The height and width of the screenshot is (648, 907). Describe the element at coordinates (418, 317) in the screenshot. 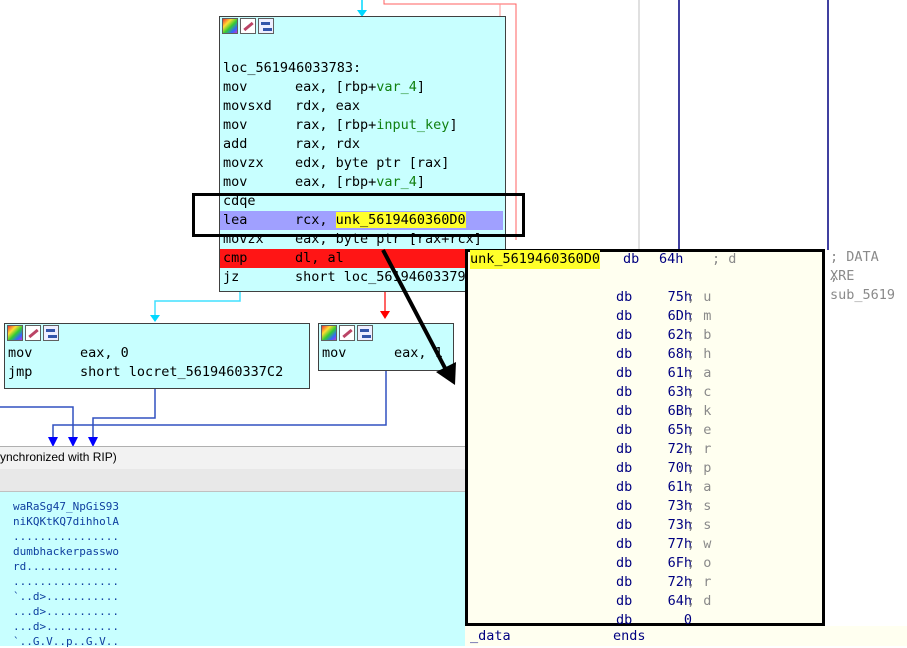

I see `pointer-arrow` at that location.